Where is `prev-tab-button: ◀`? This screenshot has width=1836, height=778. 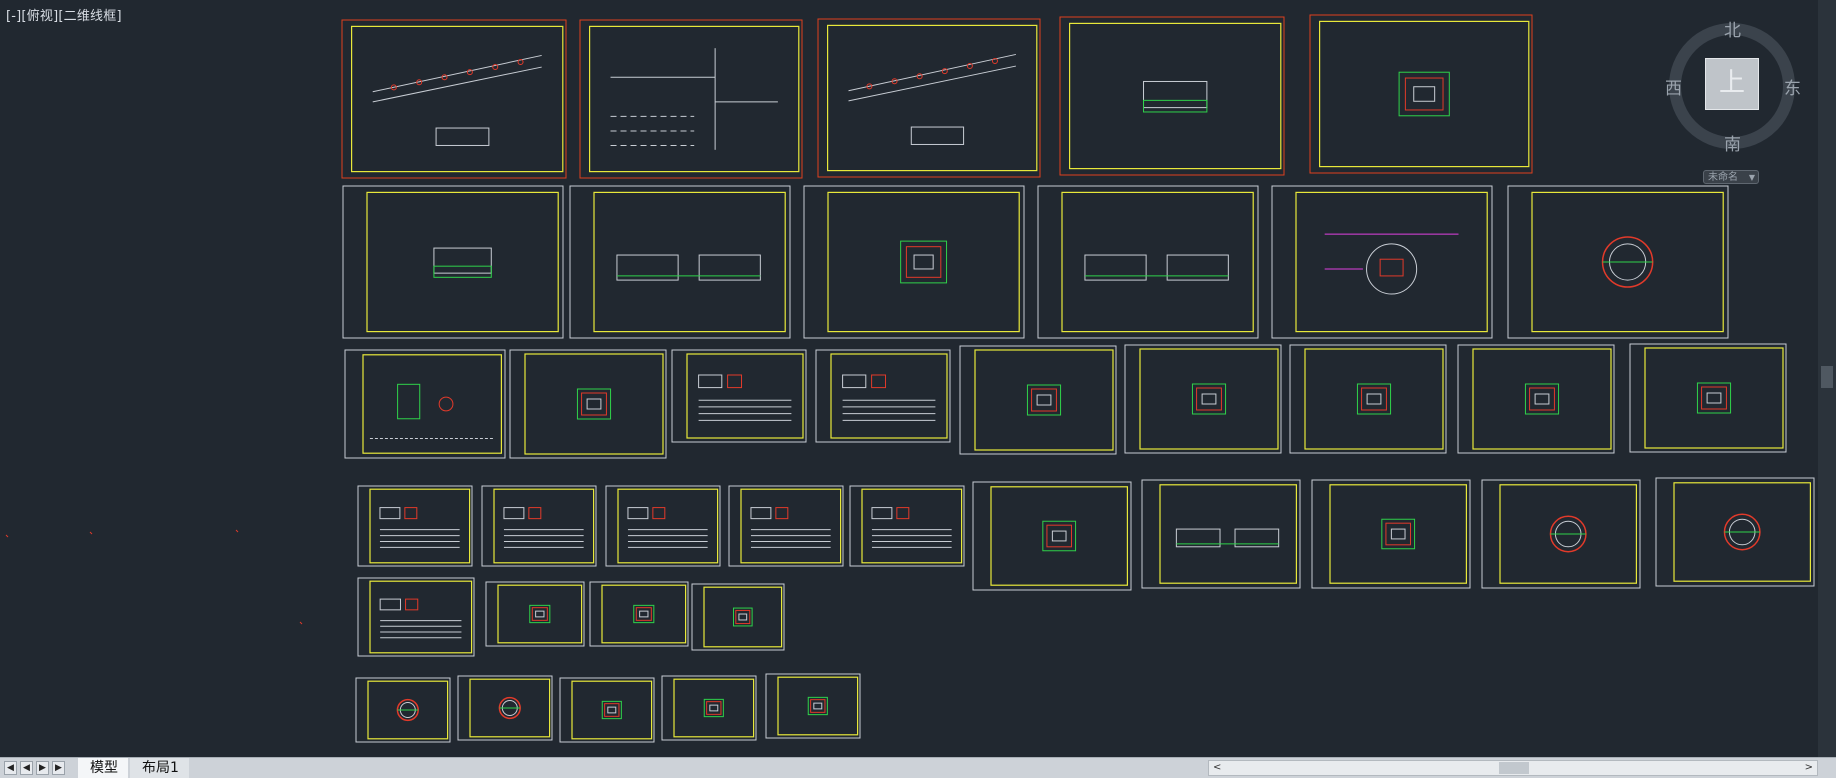 prev-tab-button: ◀ is located at coordinates (26, 768).